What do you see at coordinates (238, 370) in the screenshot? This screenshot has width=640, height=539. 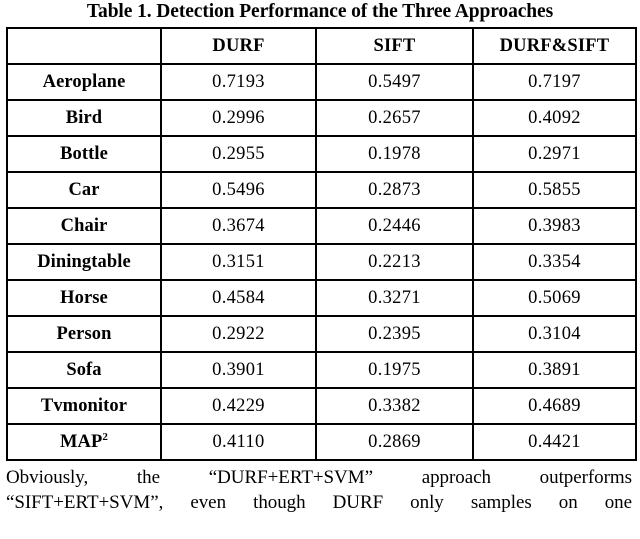 I see `cell-durf: 0.3901` at bounding box center [238, 370].